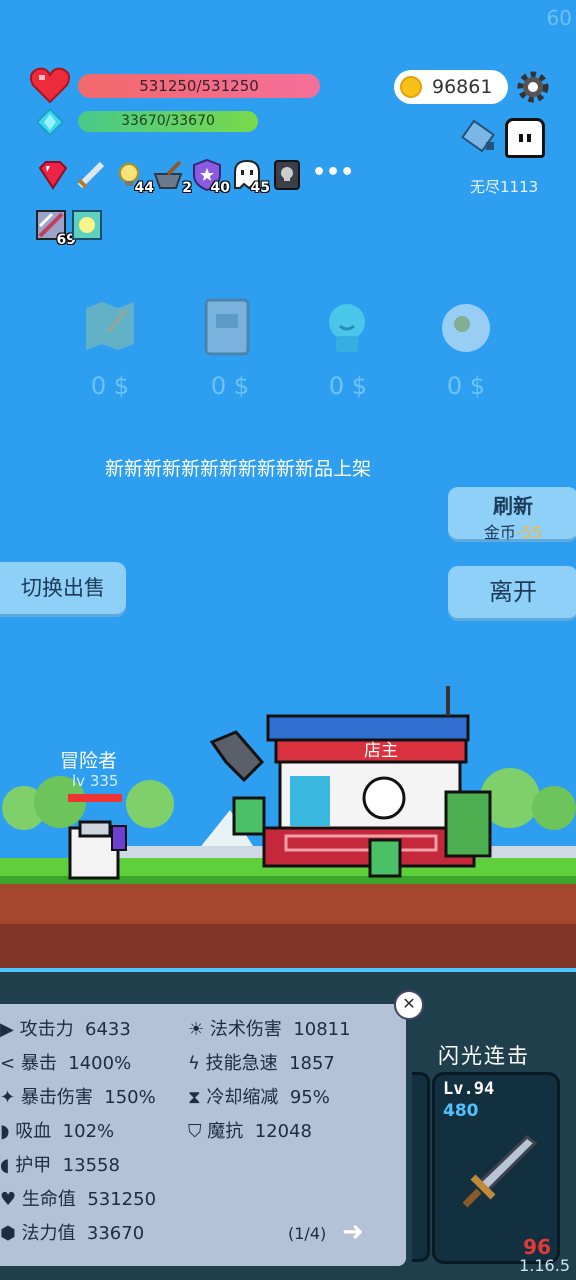 The height and width of the screenshot is (1280, 576). Describe the element at coordinates (195, 1131) in the screenshot. I see `shield-icon: ⛉` at that location.